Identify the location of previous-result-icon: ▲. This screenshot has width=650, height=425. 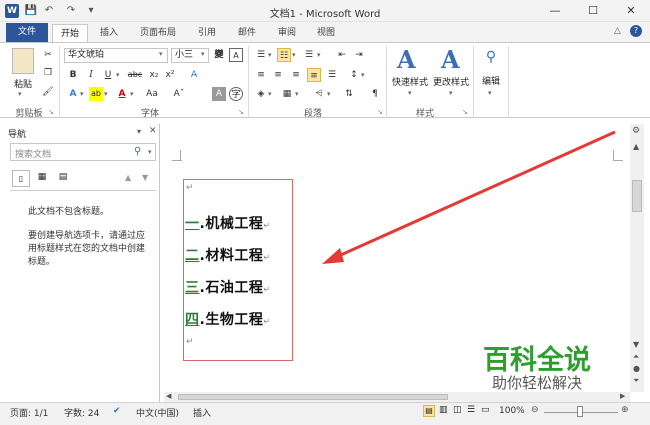
(128, 177).